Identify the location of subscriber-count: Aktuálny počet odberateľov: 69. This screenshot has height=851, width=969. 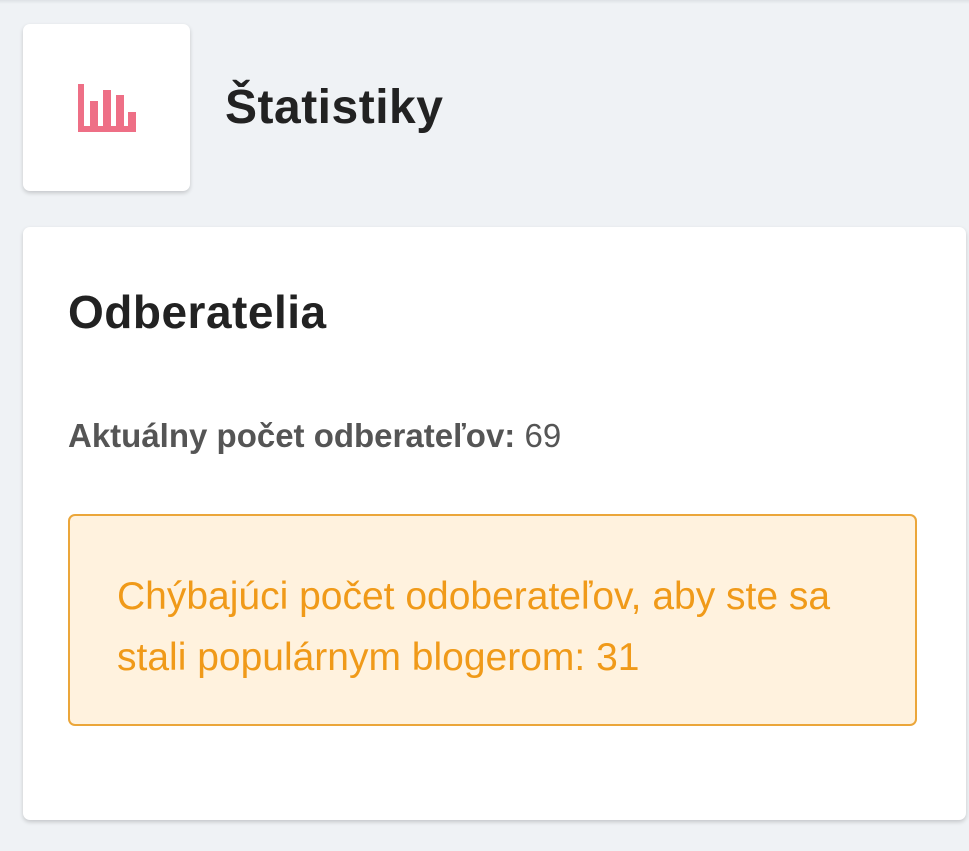
(314, 435).